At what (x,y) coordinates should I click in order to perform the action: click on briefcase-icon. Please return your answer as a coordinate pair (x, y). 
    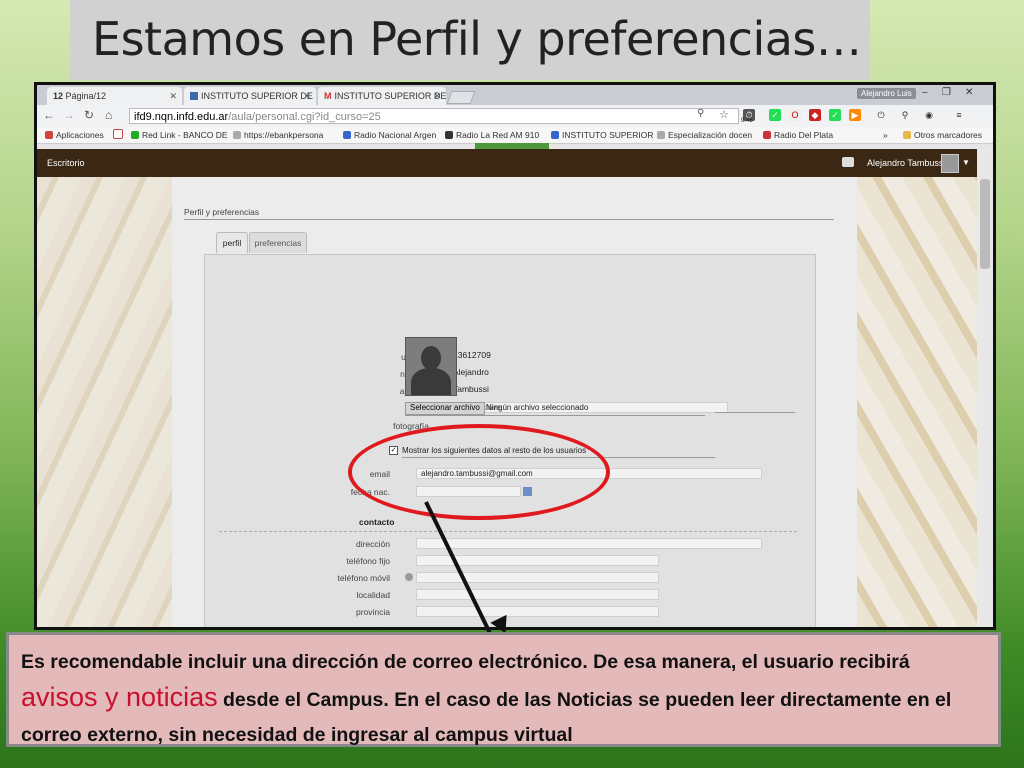
    Looking at the image, I should click on (848, 162).